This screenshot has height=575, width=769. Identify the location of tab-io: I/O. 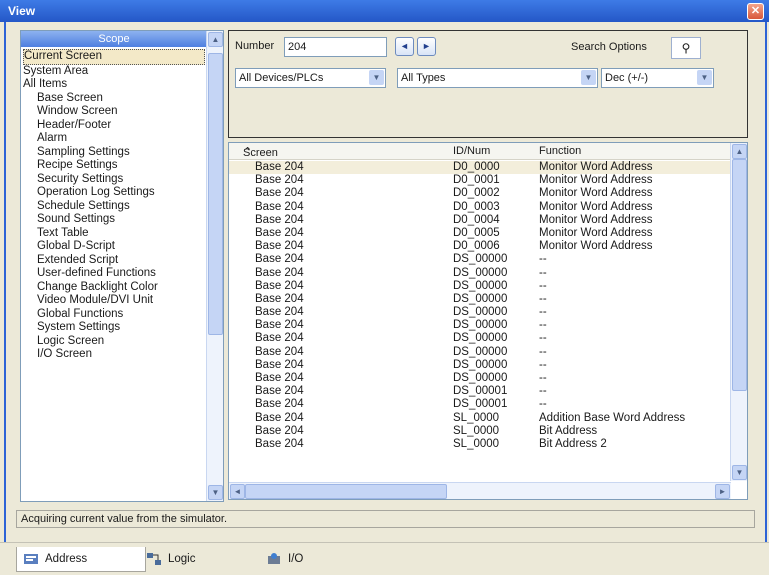
(324, 559).